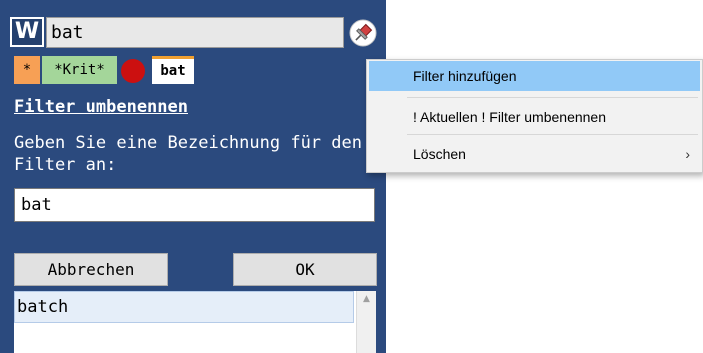  I want to click on menu-item-rename-filter: ! Aktuellen ! Filter umbenennen, so click(534, 117).